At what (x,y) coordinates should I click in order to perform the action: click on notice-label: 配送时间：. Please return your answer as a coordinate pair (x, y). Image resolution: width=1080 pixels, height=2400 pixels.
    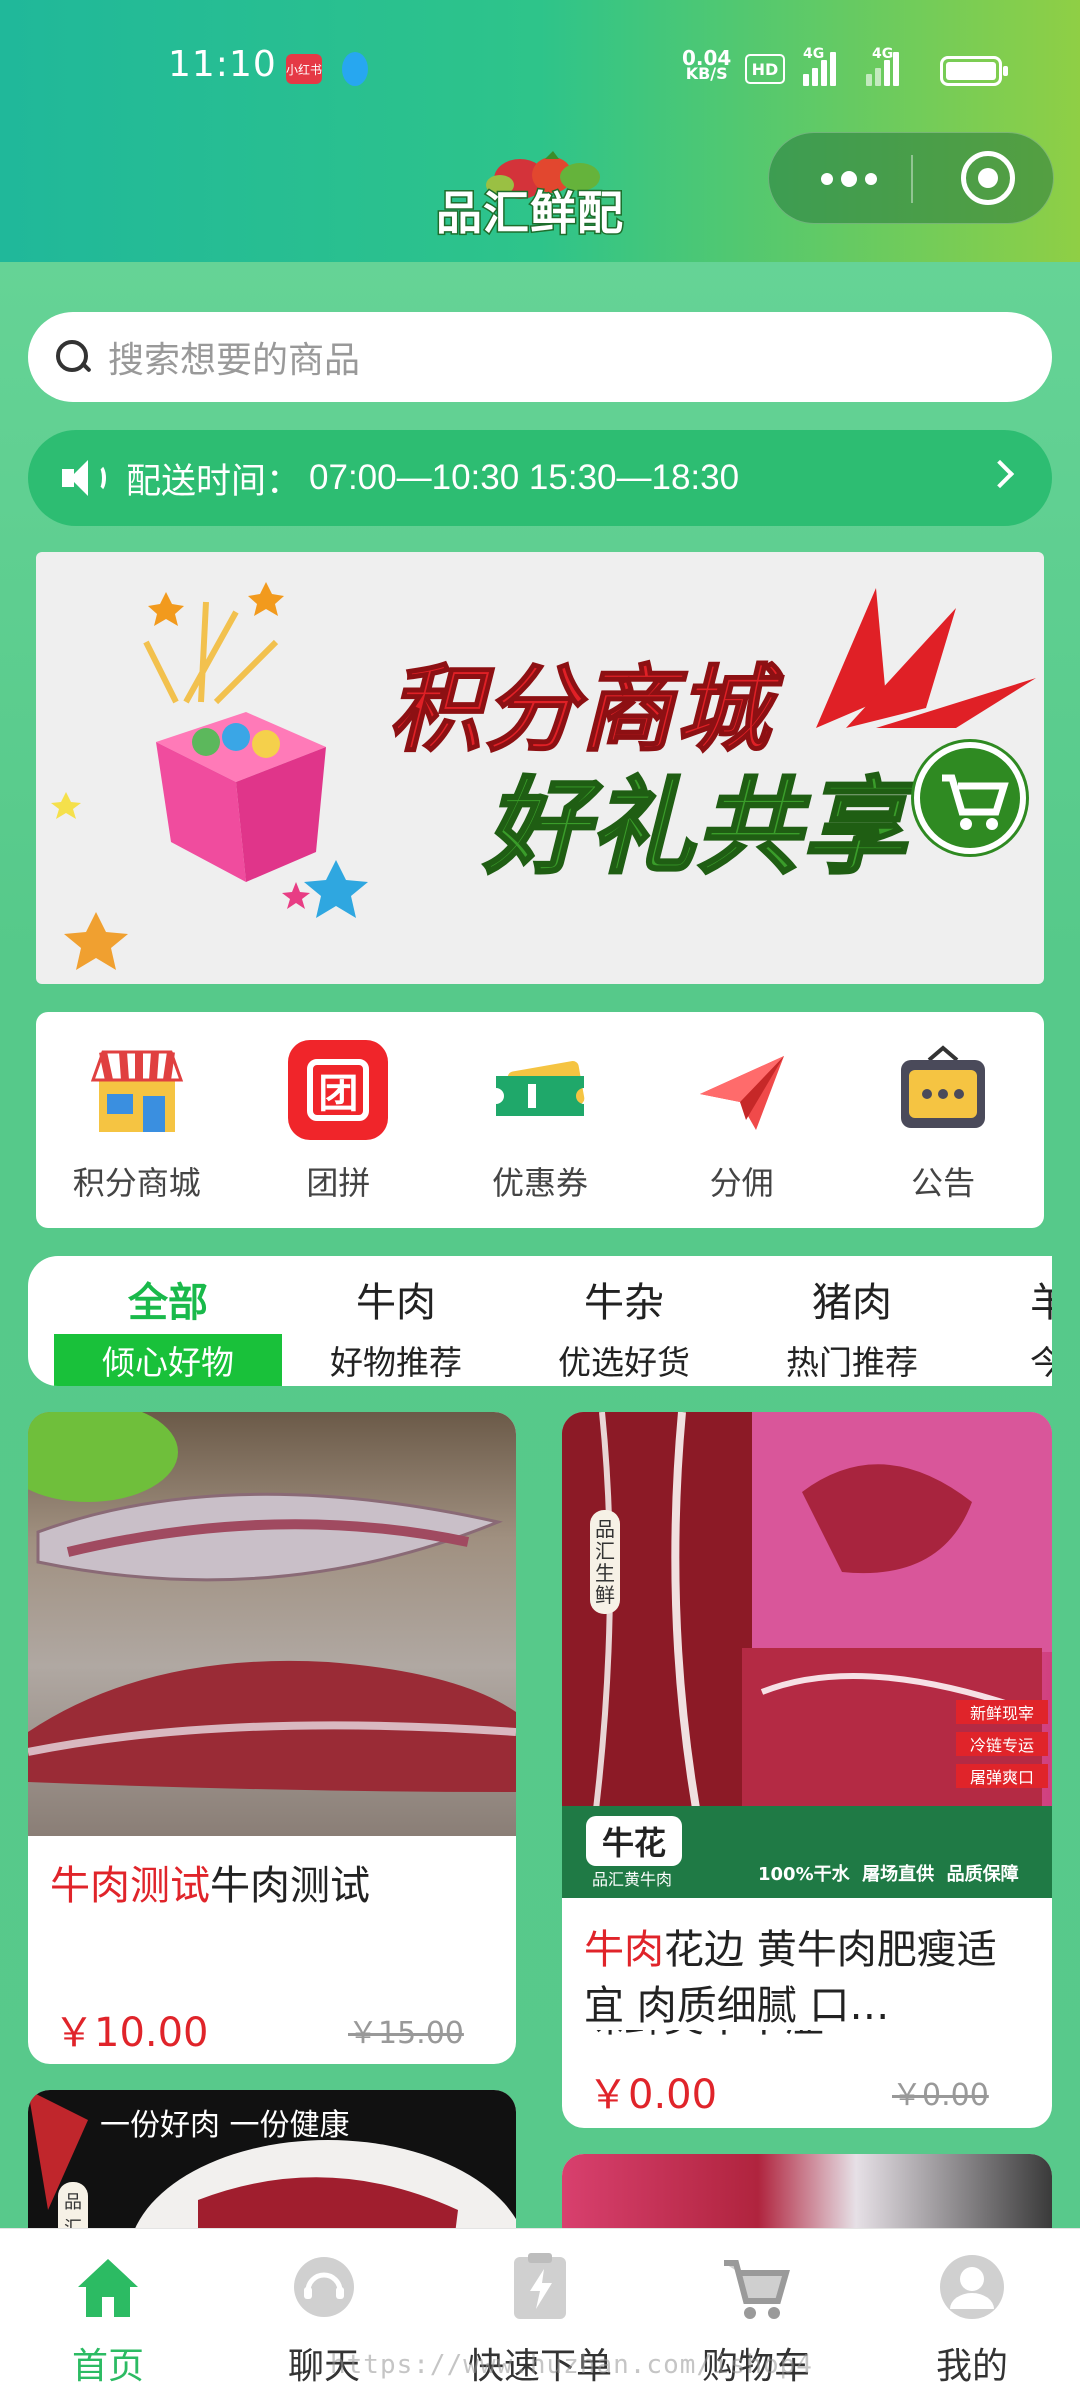
    Looking at the image, I should click on (214, 481).